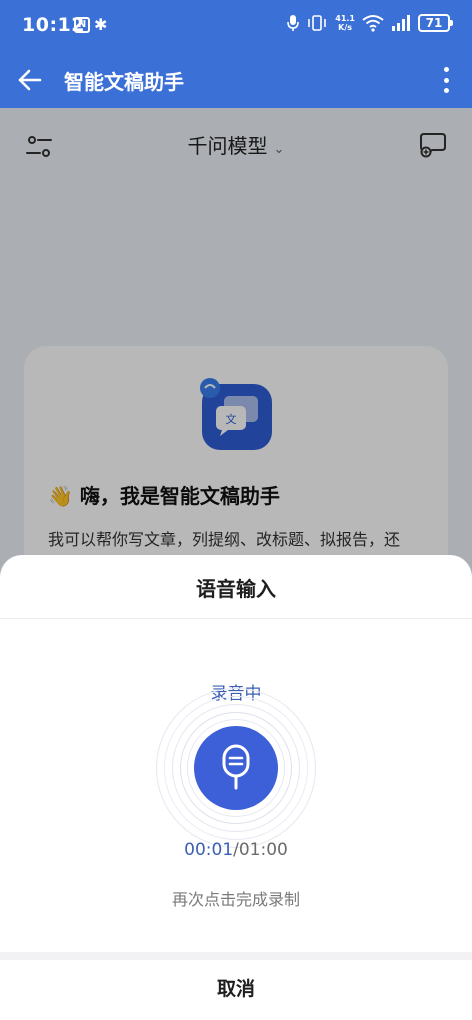 Image resolution: width=472 pixels, height=1020 pixels. Describe the element at coordinates (236, 618) in the screenshot. I see `divider` at that location.